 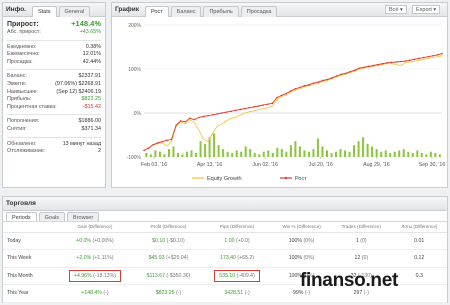 What do you see at coordinates (432, 165) in the screenshot?
I see `x-tick-label: Sep 30, '16` at bounding box center [432, 165].